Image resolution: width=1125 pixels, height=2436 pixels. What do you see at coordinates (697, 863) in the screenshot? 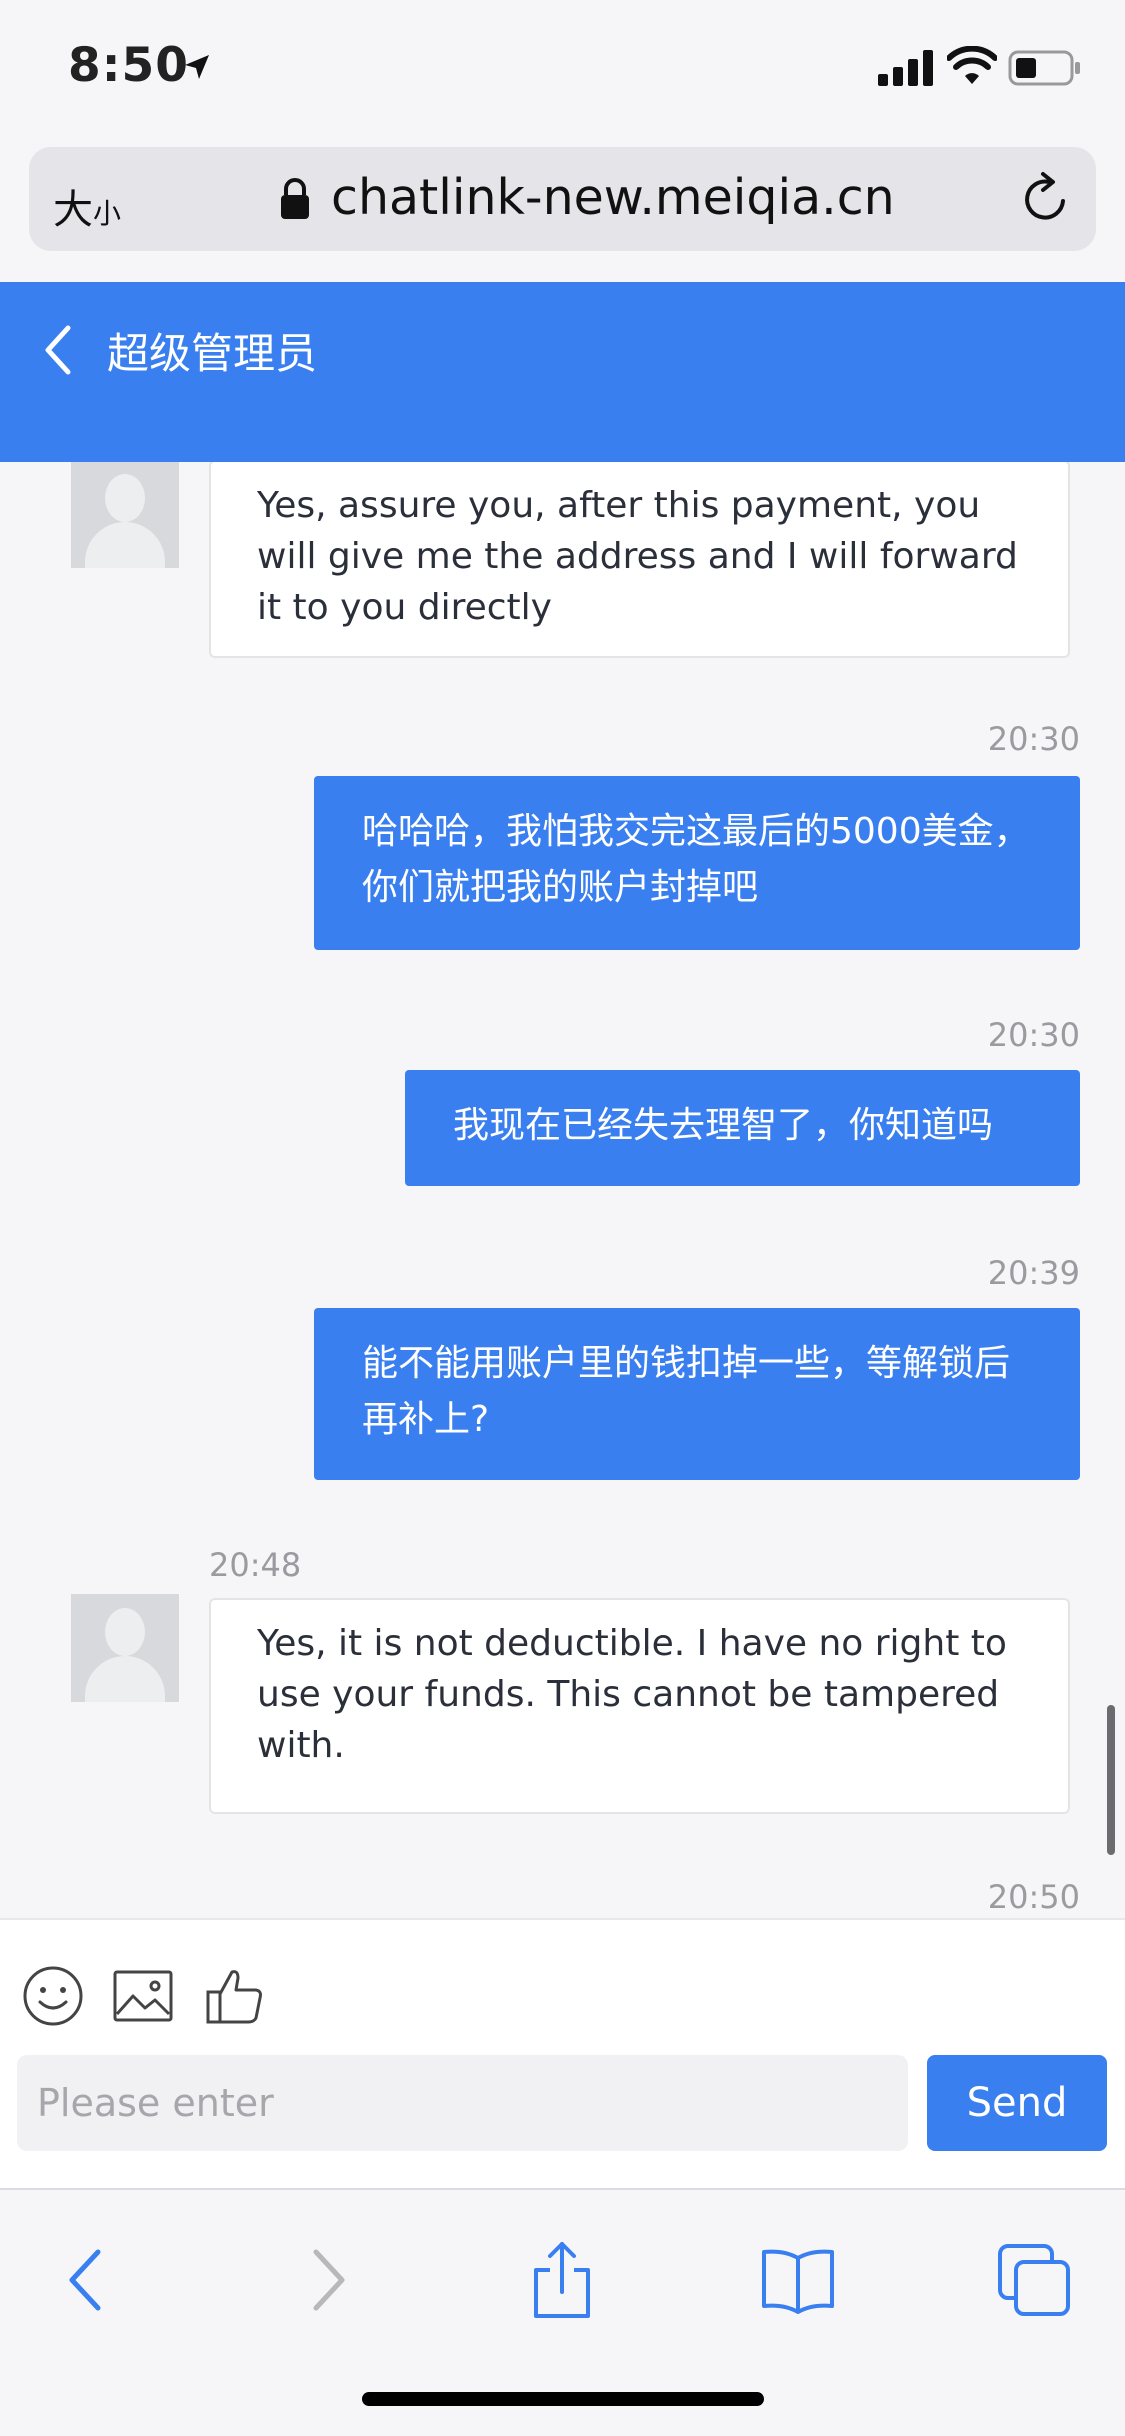
I see `user-message: 哈哈哈，我怕我交完这最后的5000美金，你们就把我的账户封掉吧` at bounding box center [697, 863].